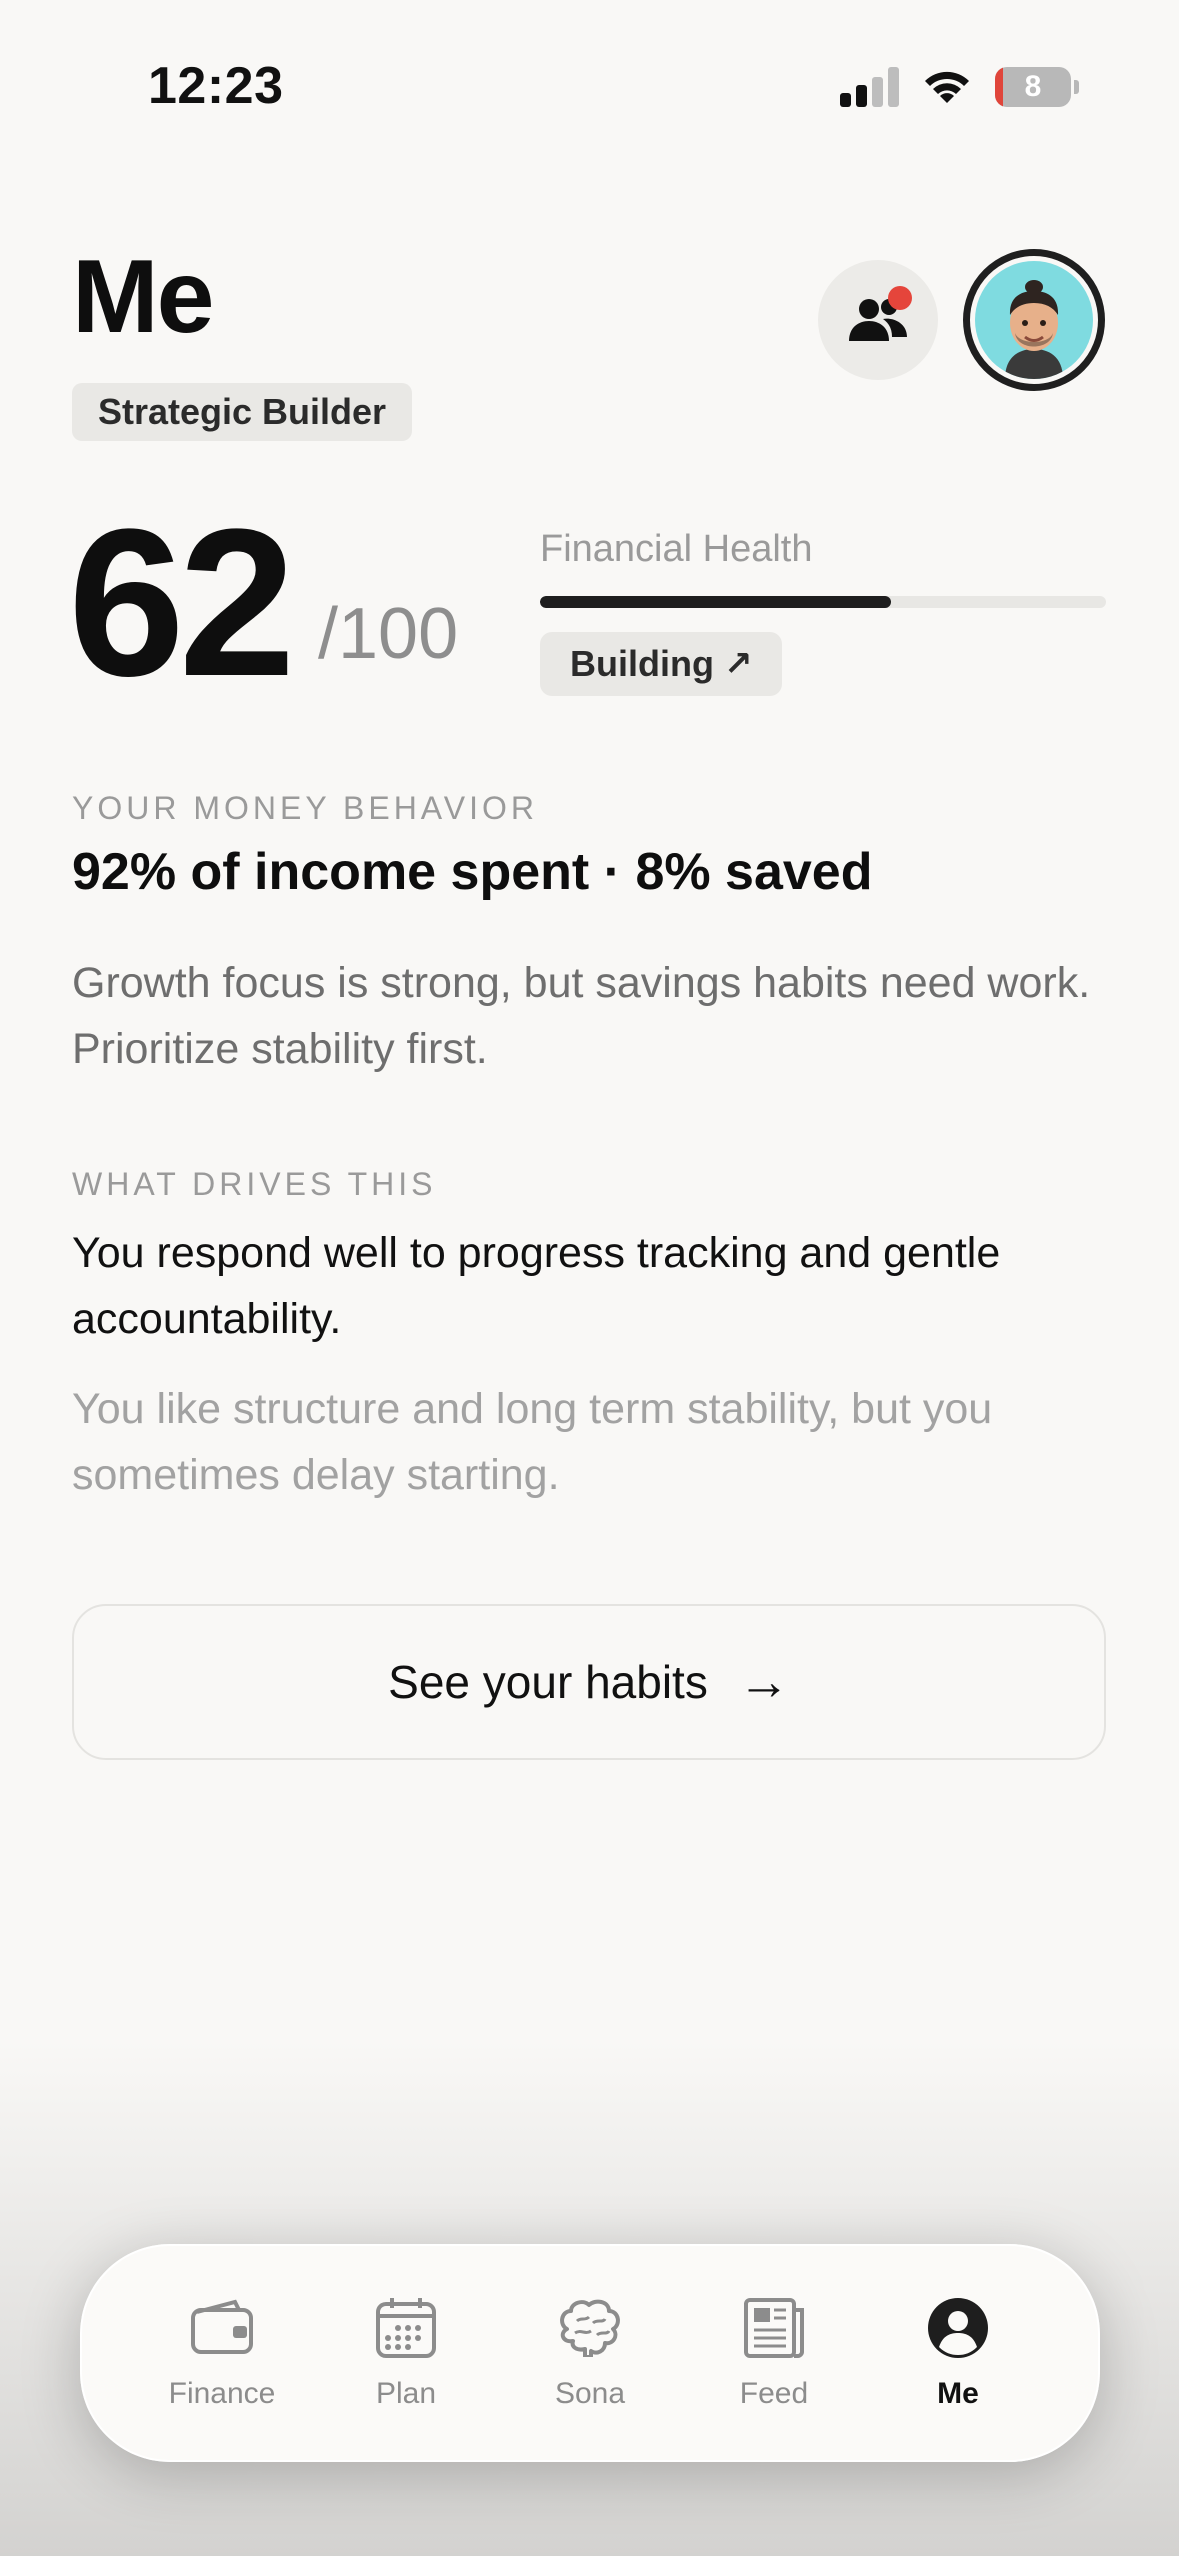 This screenshot has height=2556, width=1179. Describe the element at coordinates (900, 298) in the screenshot. I see `notification-dot` at that location.